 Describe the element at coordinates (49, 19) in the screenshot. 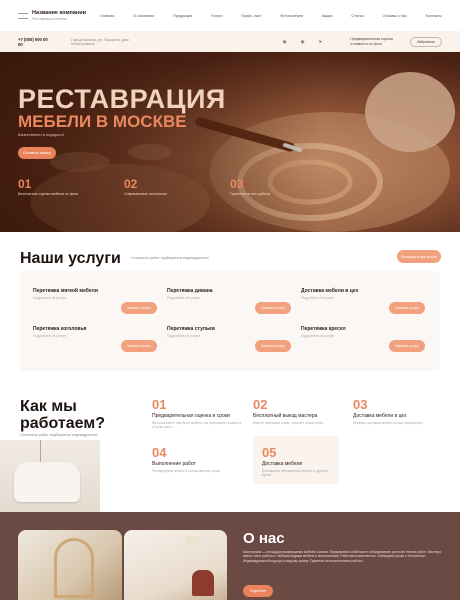

I see `company-tagline: Реставрация мебели` at that location.